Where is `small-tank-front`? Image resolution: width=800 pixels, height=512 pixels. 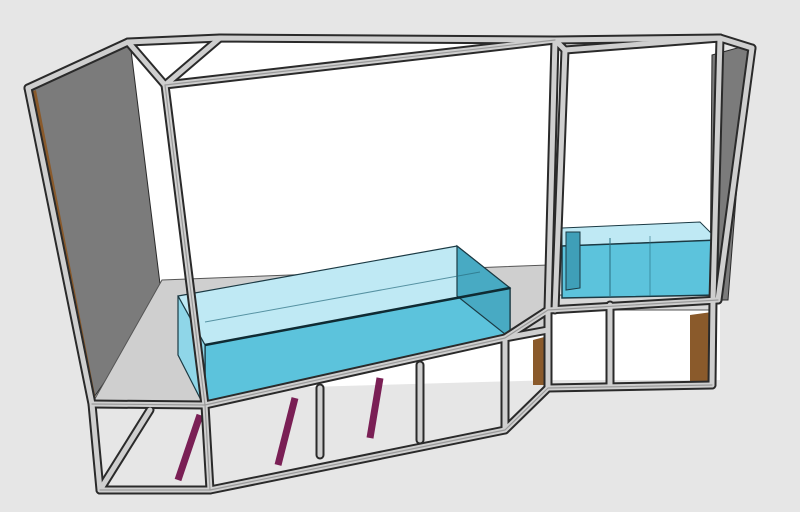 small-tank-front is located at coordinates (640, 269).